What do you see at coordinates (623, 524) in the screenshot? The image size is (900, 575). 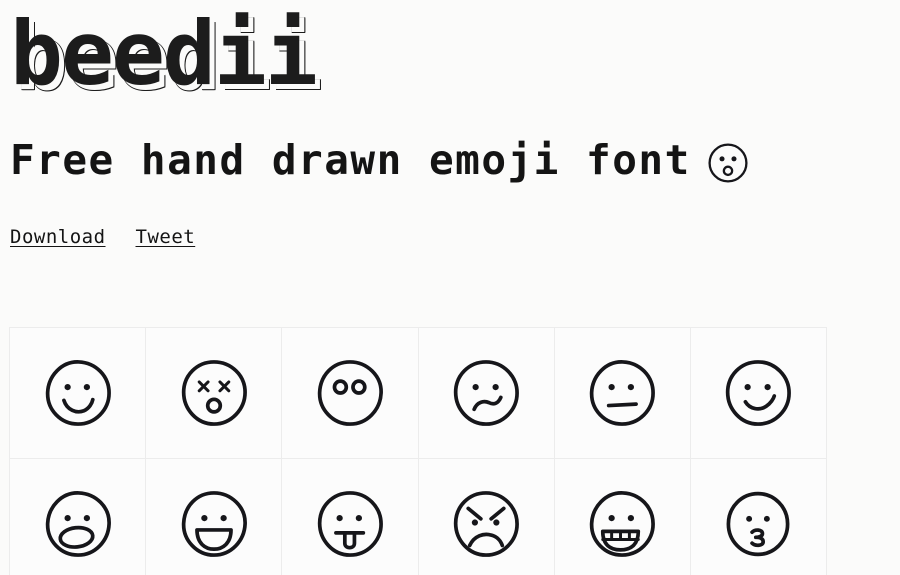 I see `grinning-teeth-face-emoji` at bounding box center [623, 524].